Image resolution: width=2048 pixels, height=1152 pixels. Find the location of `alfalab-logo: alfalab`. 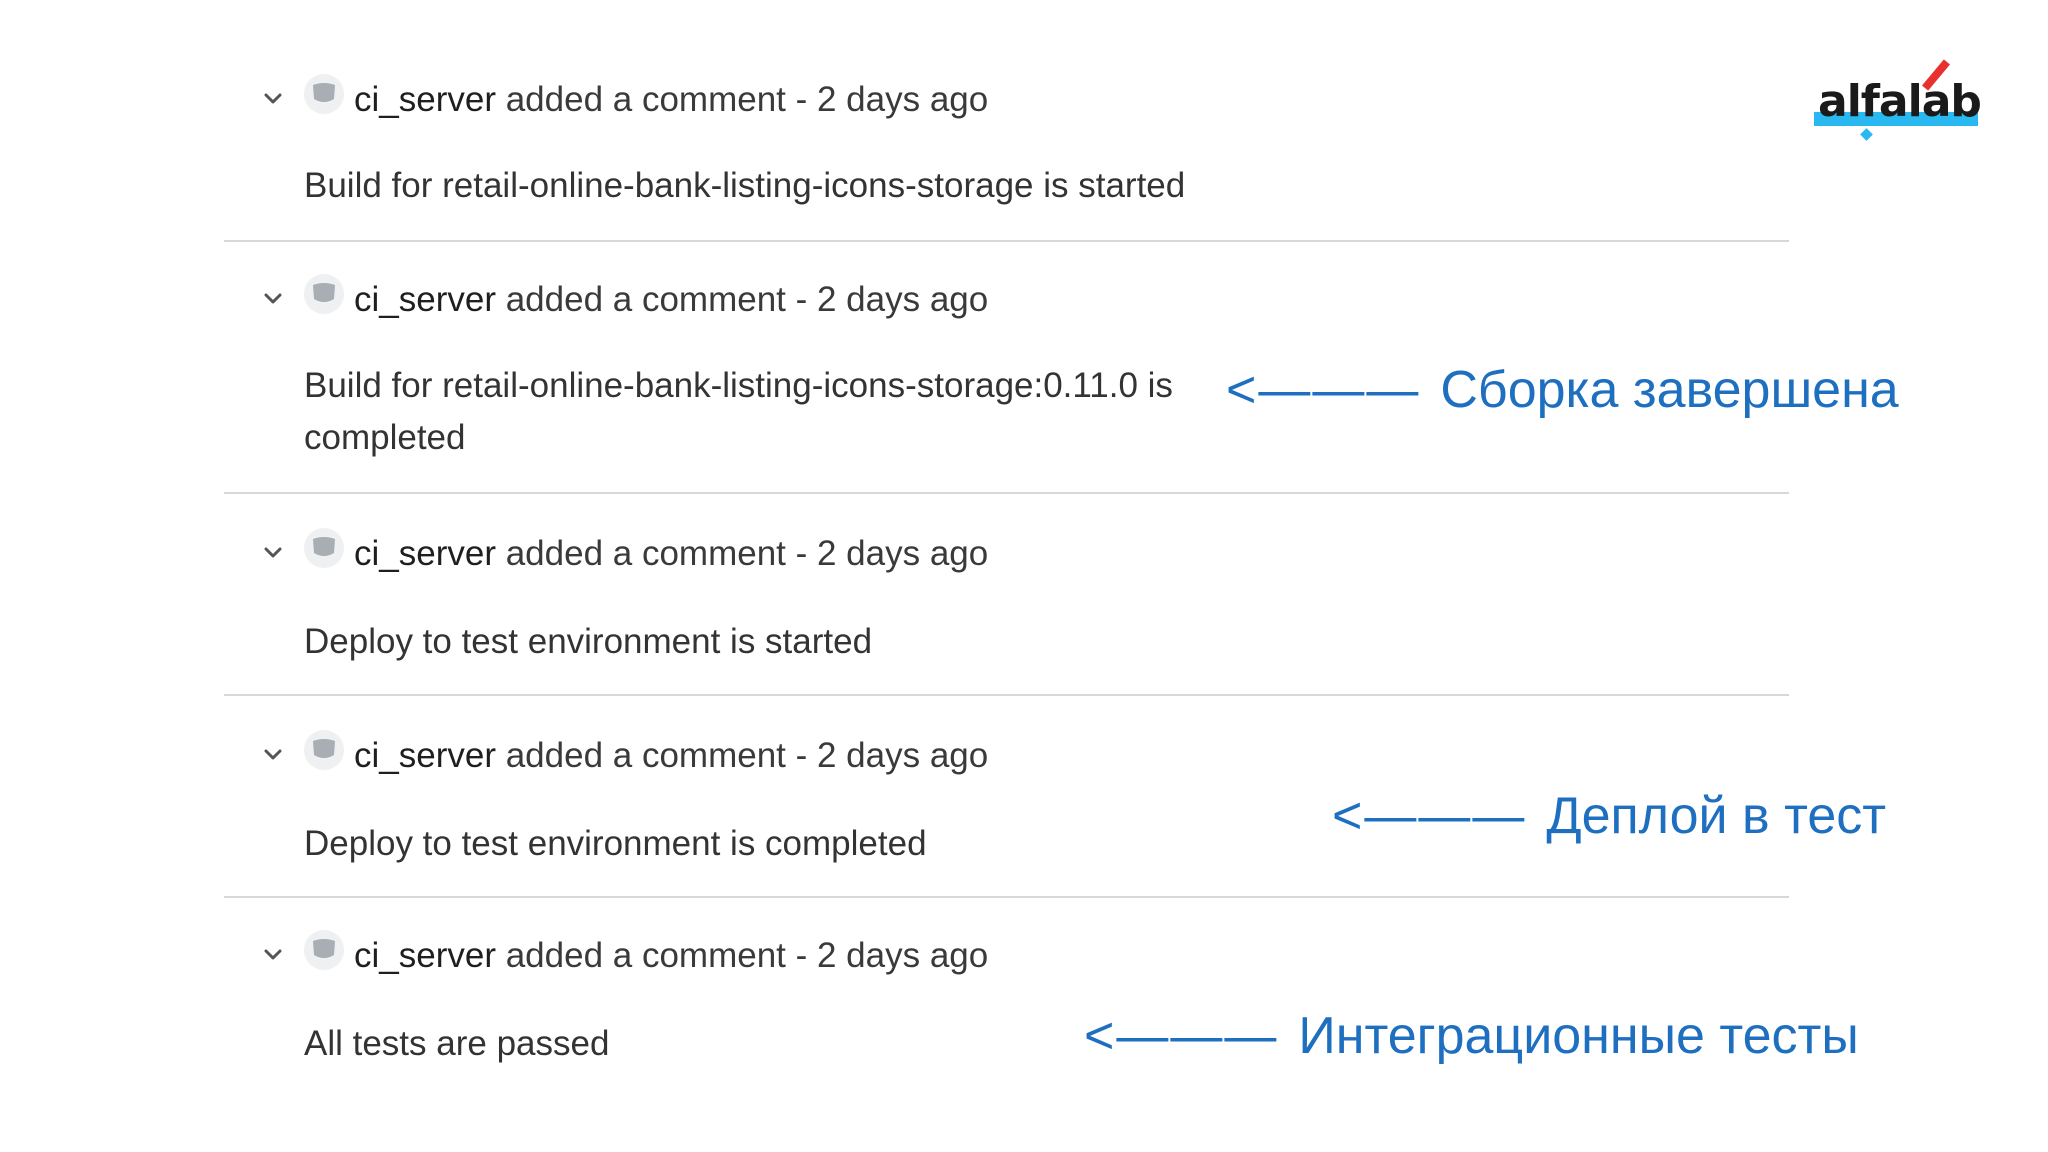

alfalab-logo: alfalab is located at coordinates (1897, 101).